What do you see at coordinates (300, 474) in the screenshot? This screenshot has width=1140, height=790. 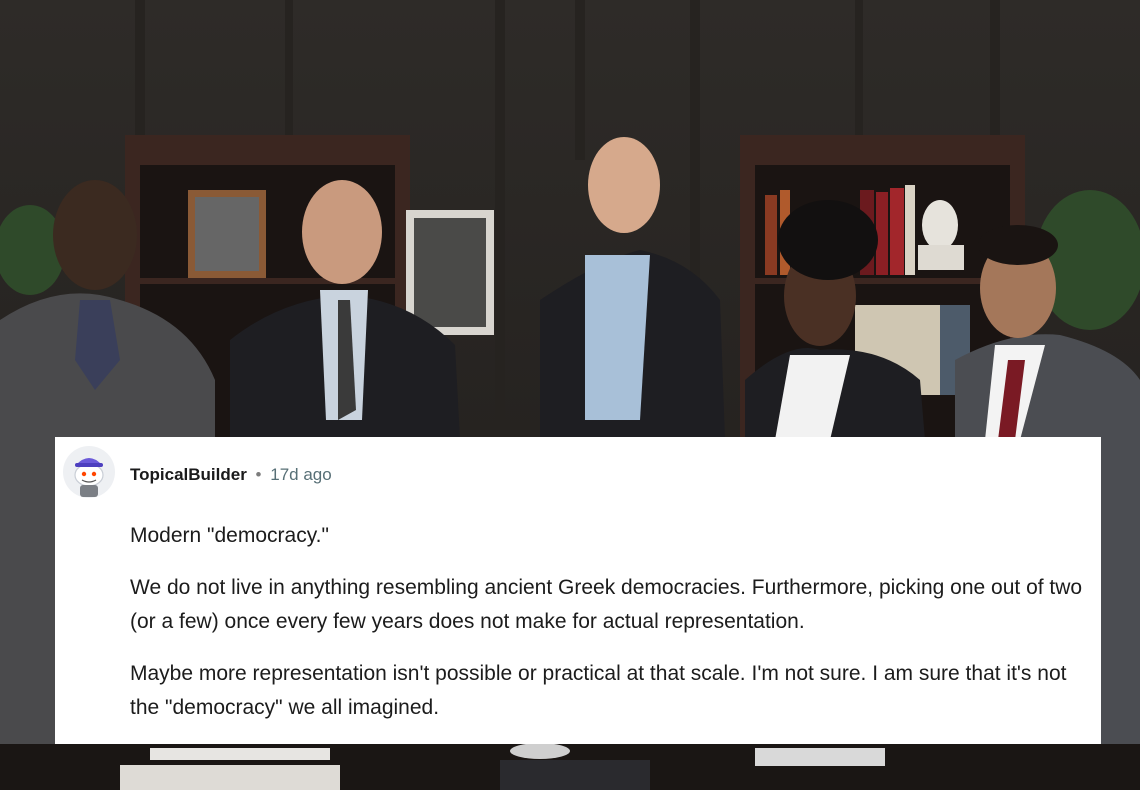 I see `timestamp: 17d ago` at bounding box center [300, 474].